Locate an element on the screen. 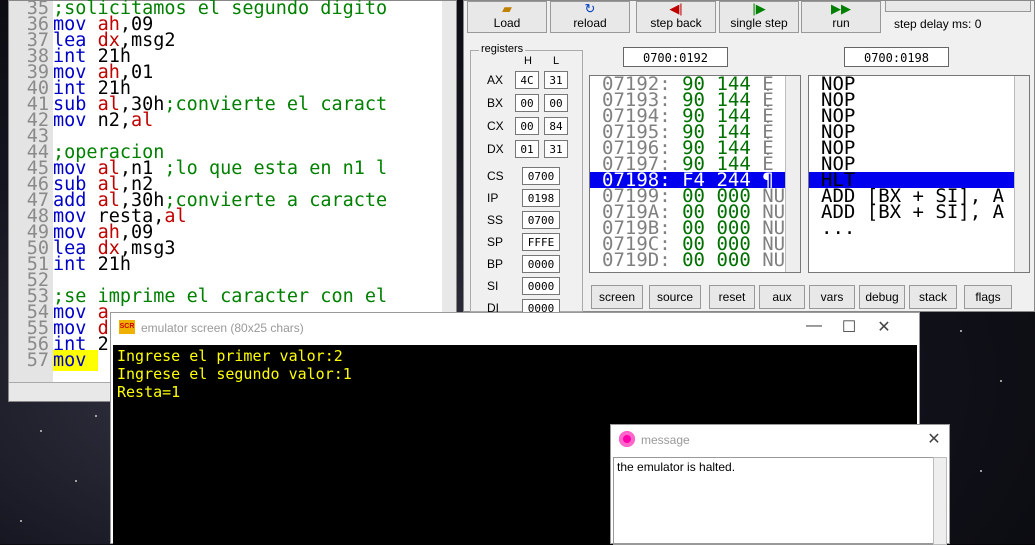 The width and height of the screenshot is (1035, 545). high-byte-header: H is located at coordinates (528, 61).